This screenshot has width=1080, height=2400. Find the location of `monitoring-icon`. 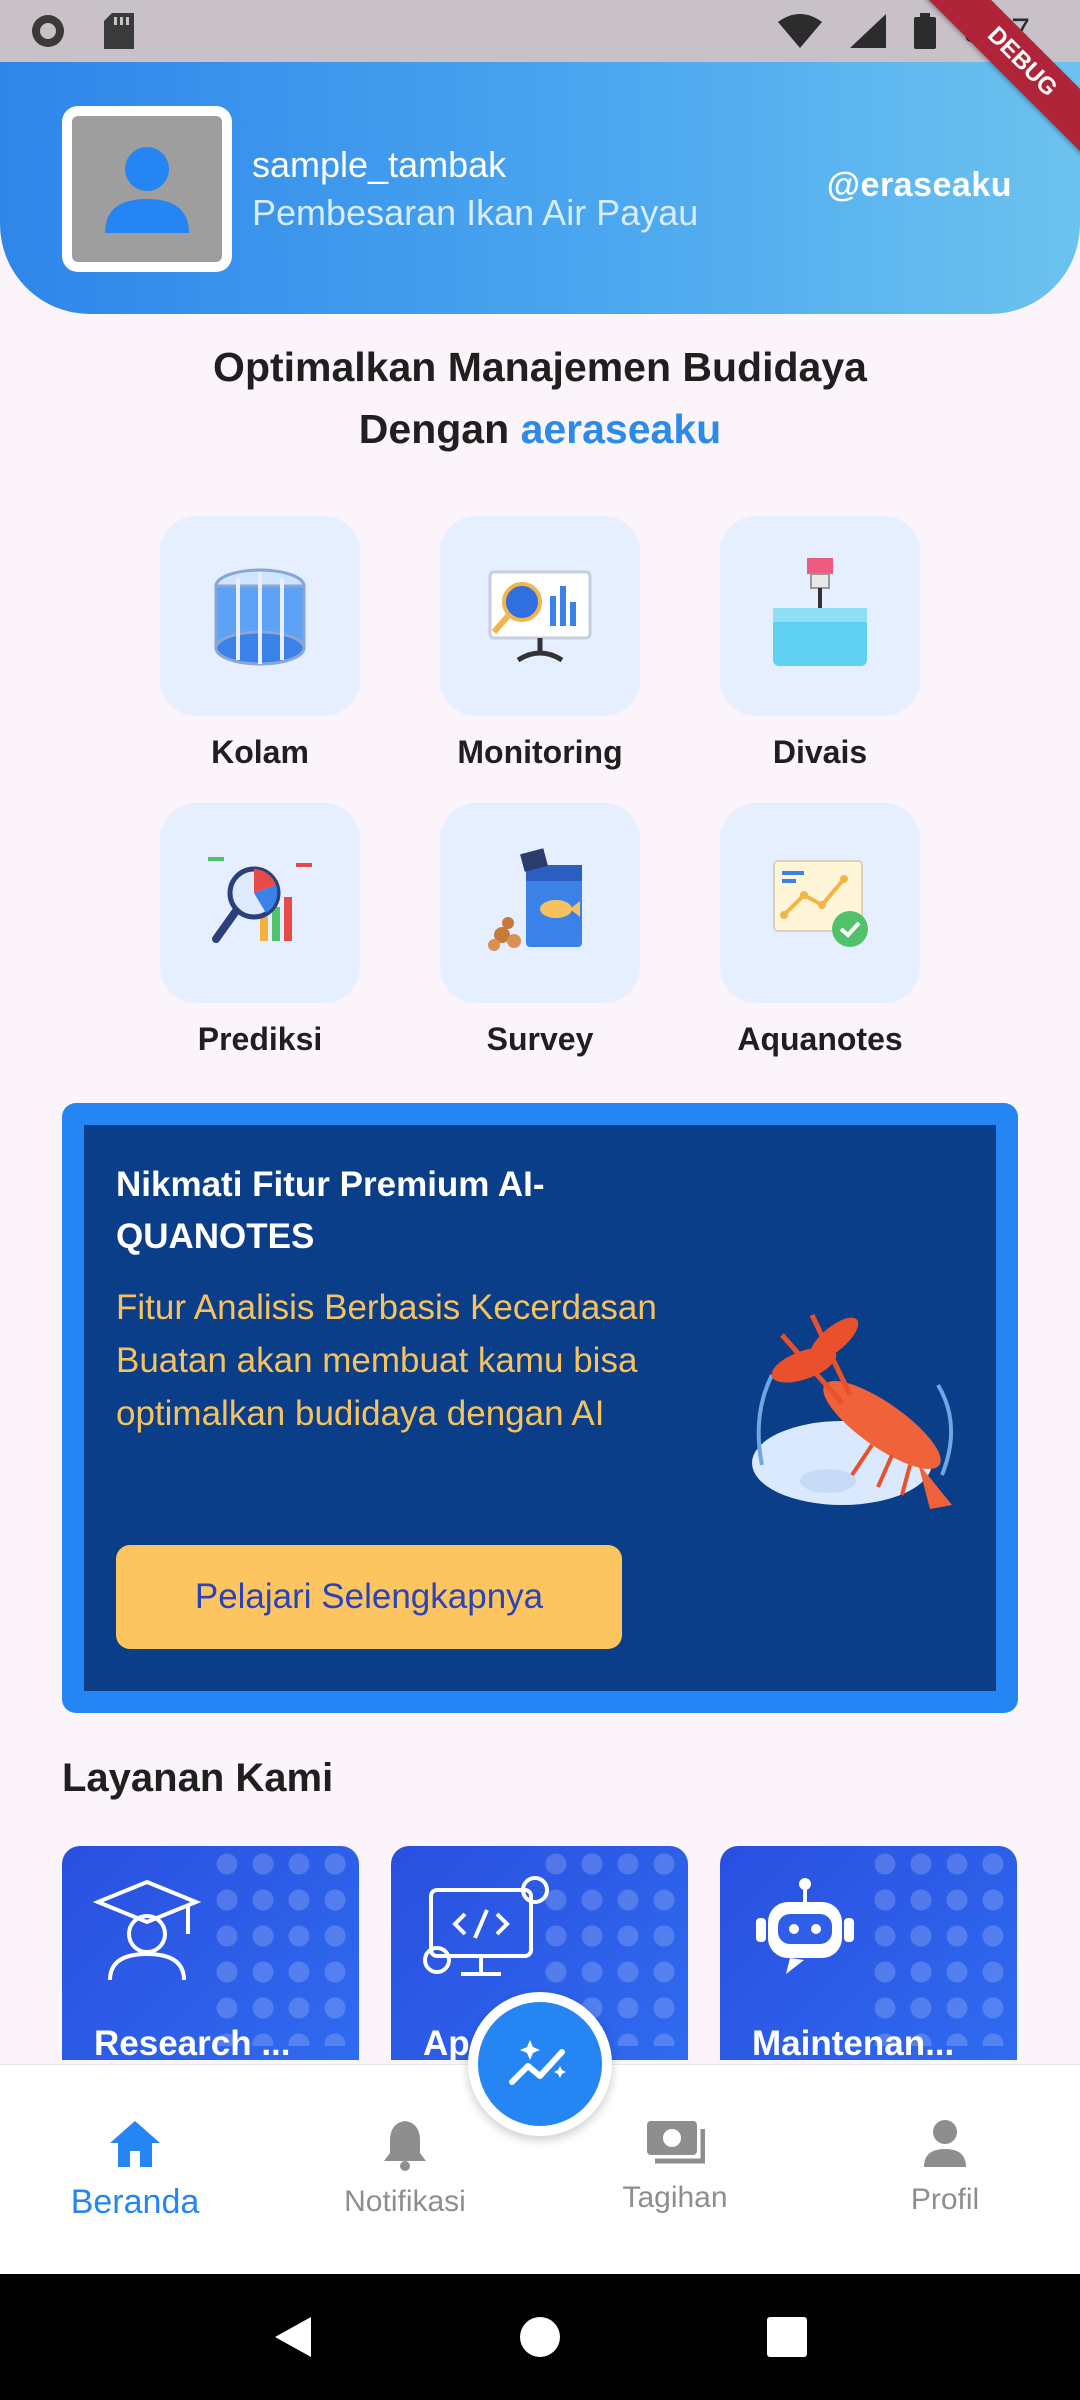

monitoring-icon is located at coordinates (540, 616).